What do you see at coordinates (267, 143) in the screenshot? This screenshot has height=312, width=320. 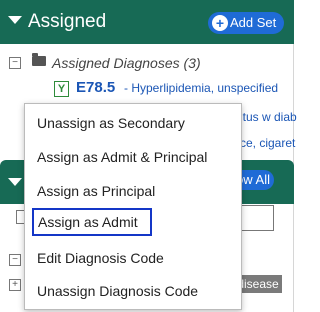 I see `partial-diagnosis-text: ce, cigaret` at bounding box center [267, 143].